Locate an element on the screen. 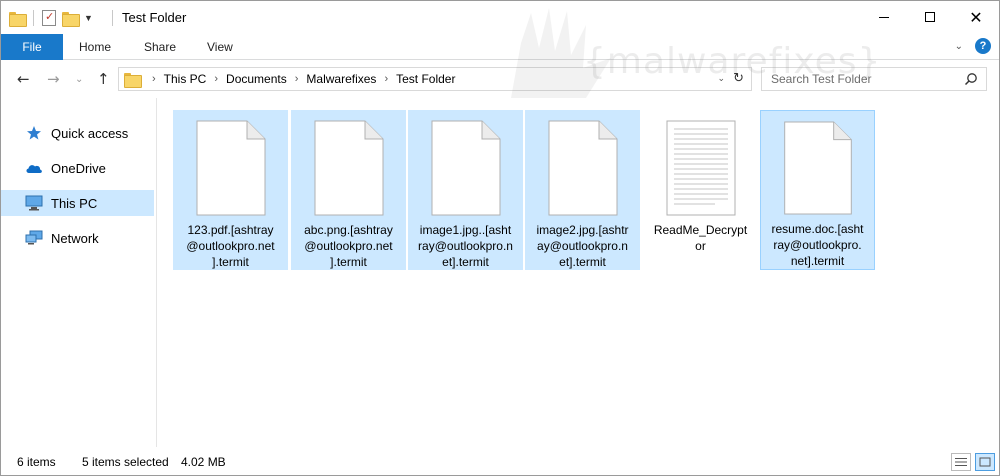  sidebar-item-onedrive: OneDrive is located at coordinates (77, 168).